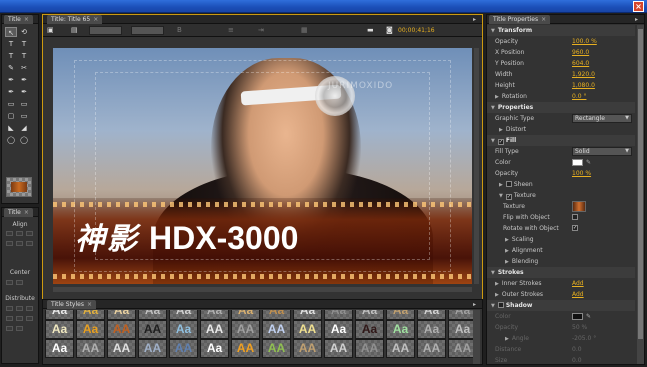  Describe the element at coordinates (11, 116) in the screenshot. I see `rounded-corner-rect-tool-icon: ▢` at that location.